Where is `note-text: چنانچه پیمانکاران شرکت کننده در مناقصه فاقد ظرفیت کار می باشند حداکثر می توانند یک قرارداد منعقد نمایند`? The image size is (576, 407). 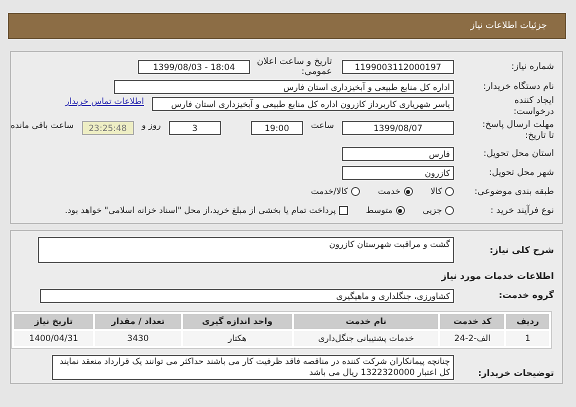
note-text: چنانچه پیمانکاران شرکت کننده در مناقصه فاقد ظرفیت کار می باشند حداکثر می توانند یک قرارداد منعقد نمایند is located at coordinates (254, 362).